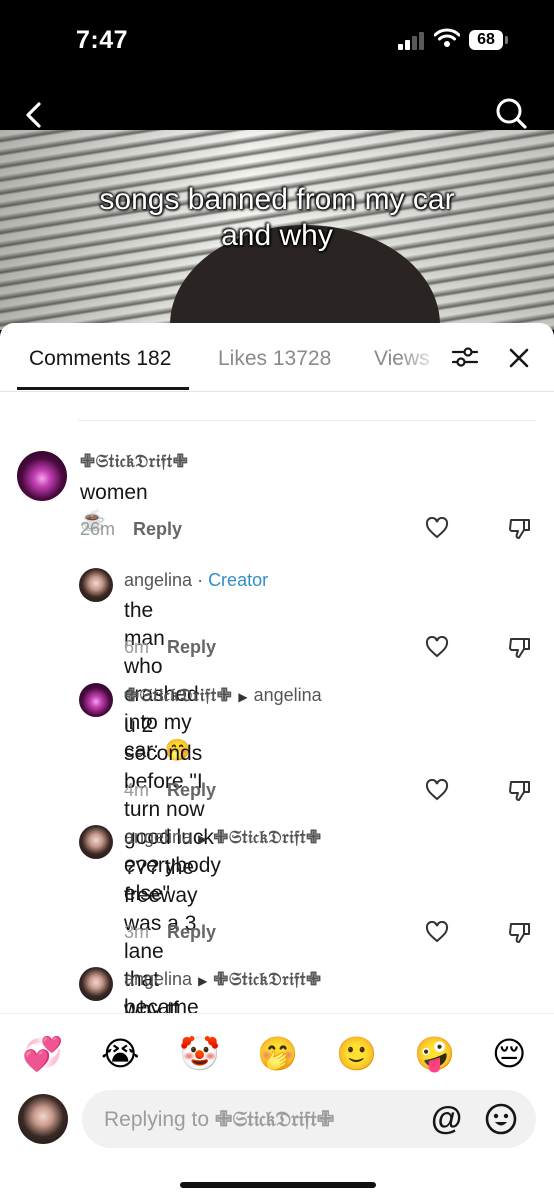 The height and width of the screenshot is (1200, 554). Describe the element at coordinates (151, 1005) in the screenshot. I see `comment-text: why tf would a car be there if the lane` at that location.